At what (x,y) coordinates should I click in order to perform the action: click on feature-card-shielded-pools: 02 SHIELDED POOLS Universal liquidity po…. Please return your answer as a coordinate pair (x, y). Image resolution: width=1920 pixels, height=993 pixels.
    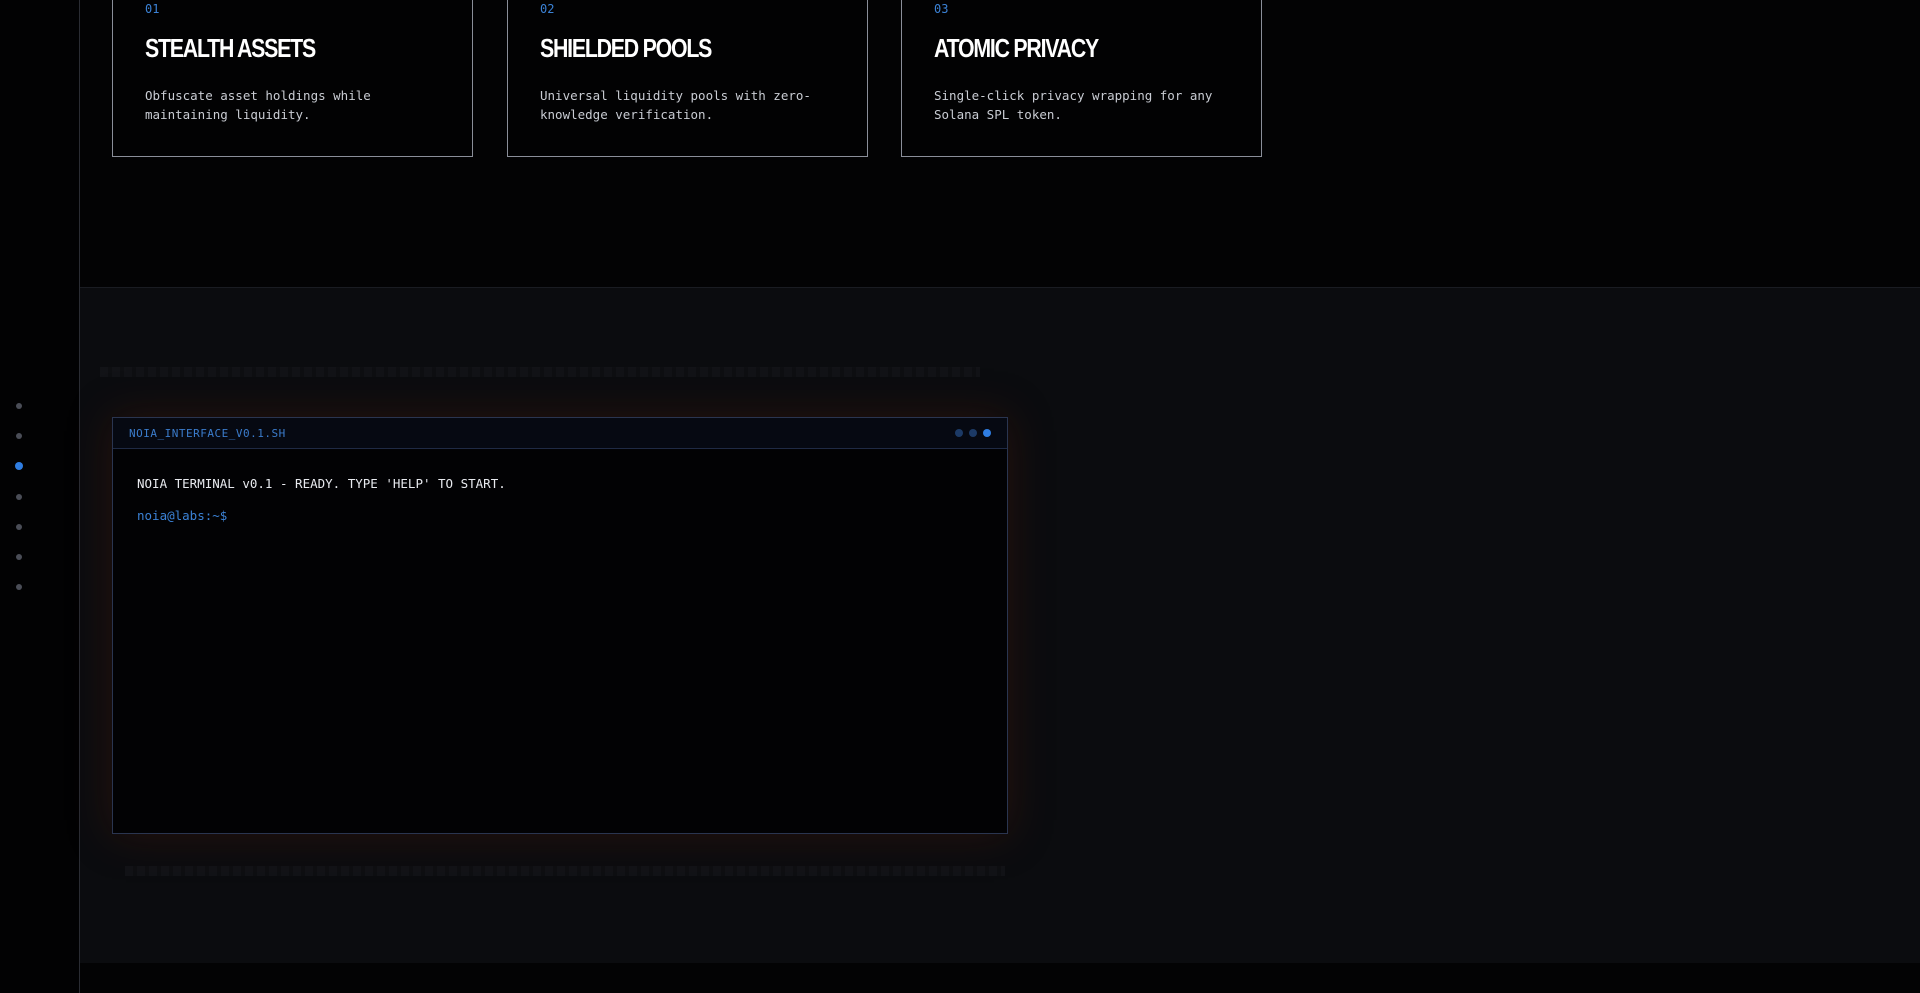
    Looking at the image, I should click on (687, 78).